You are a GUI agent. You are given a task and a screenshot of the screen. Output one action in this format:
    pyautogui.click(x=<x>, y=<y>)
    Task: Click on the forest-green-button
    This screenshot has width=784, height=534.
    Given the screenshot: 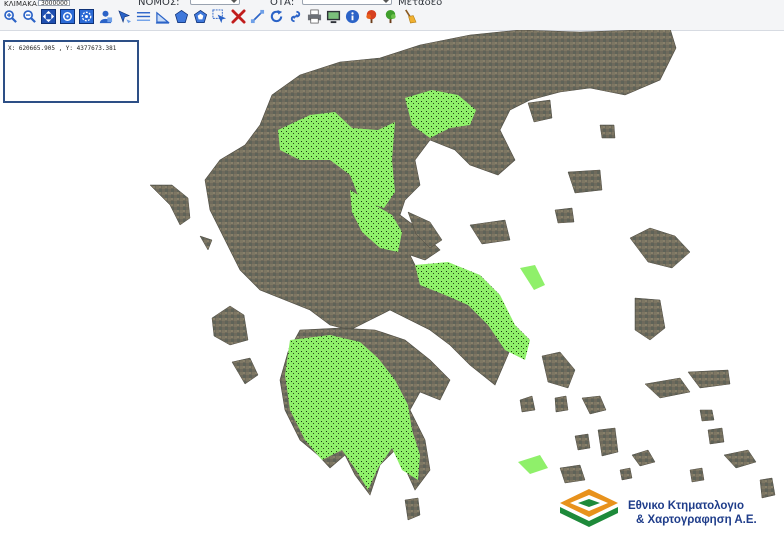 What is the action you would take?
    pyautogui.click(x=390, y=16)
    